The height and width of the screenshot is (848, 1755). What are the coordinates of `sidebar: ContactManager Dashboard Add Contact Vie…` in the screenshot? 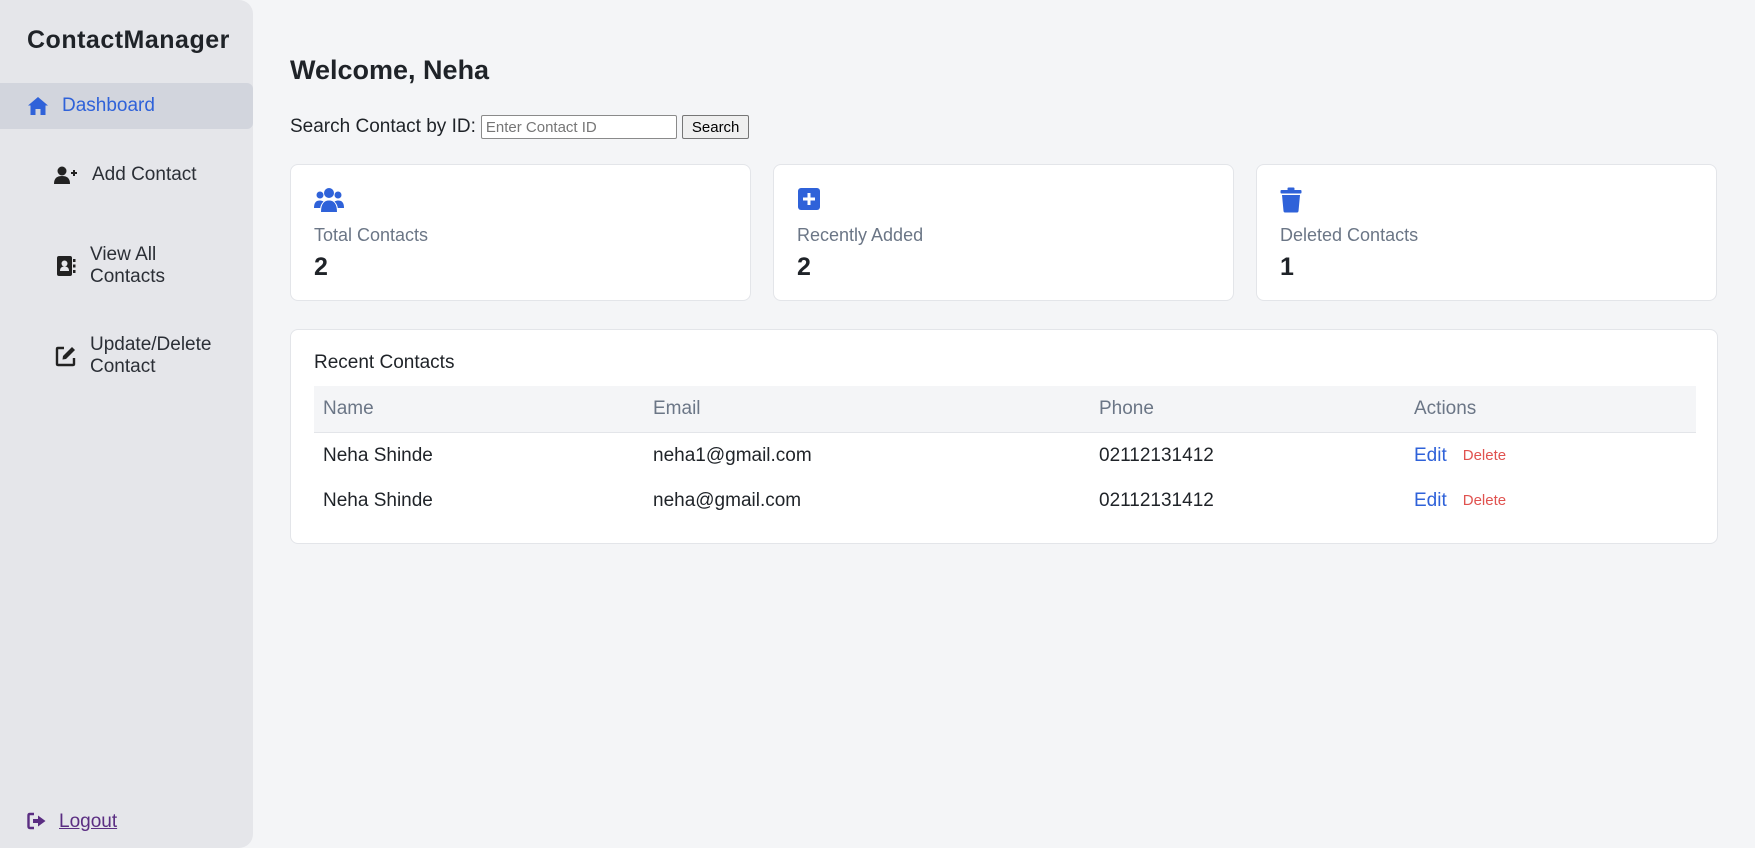 It's located at (126, 424).